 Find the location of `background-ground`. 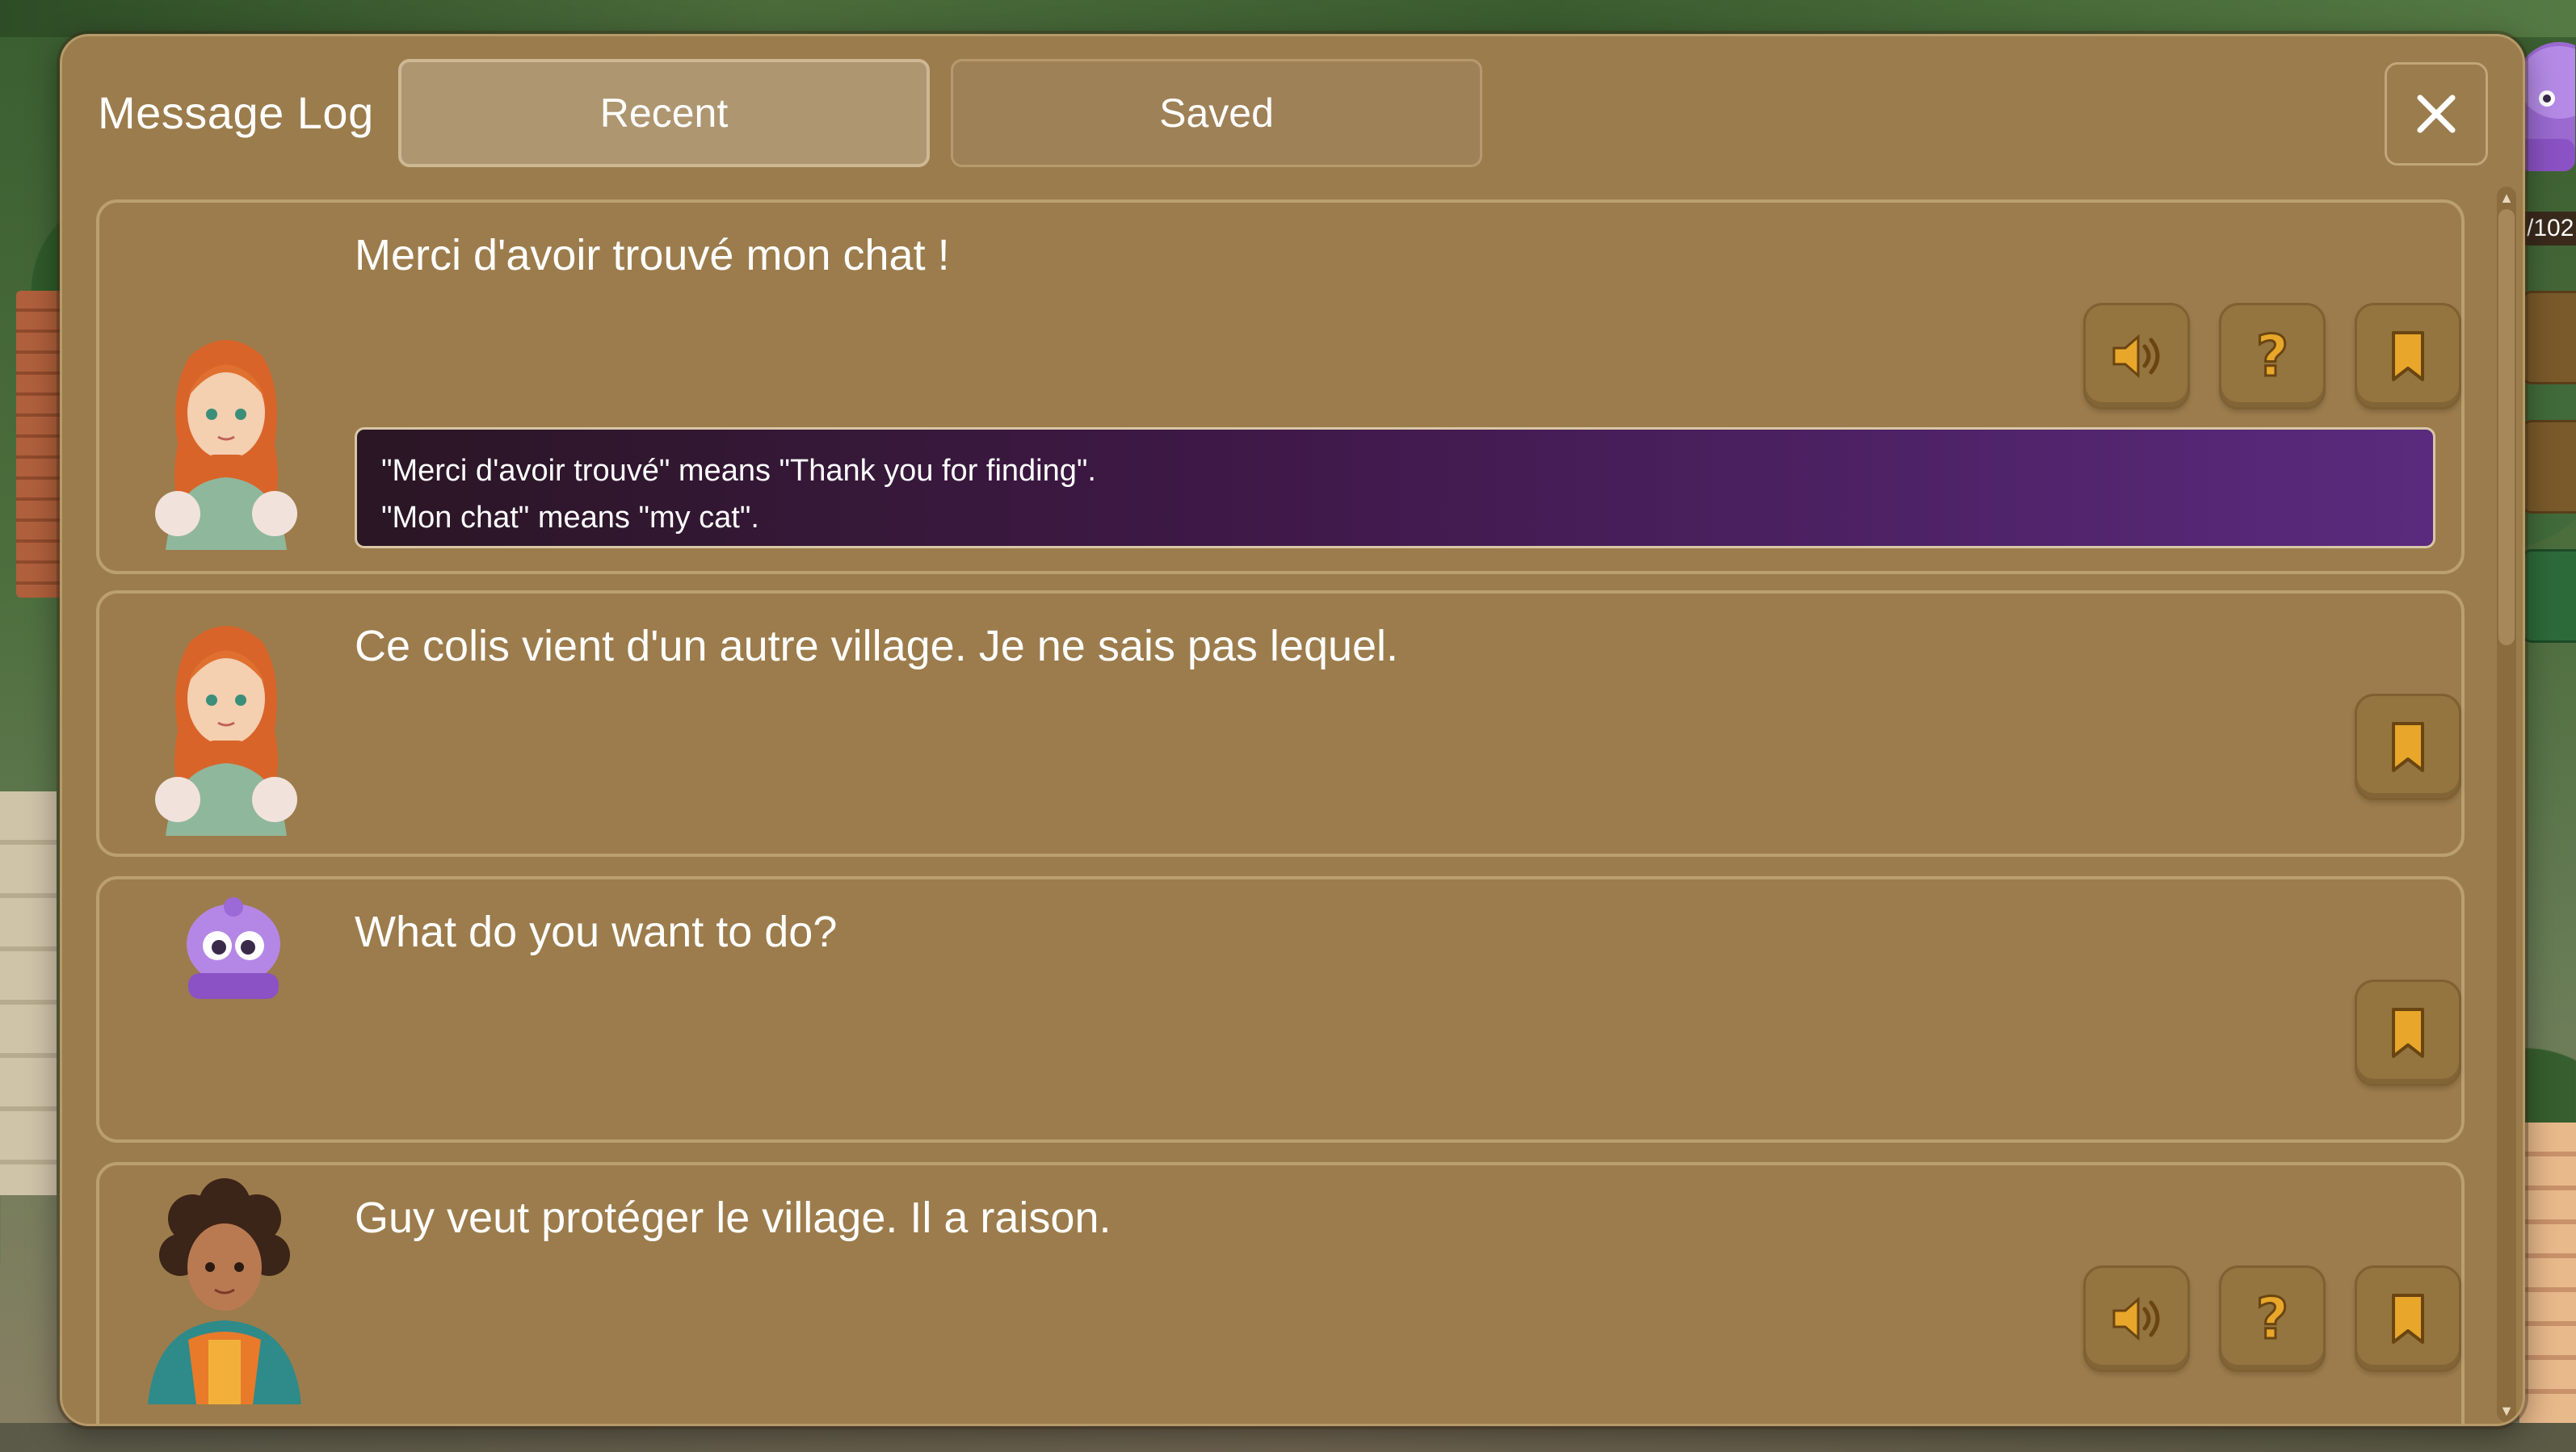

background-ground is located at coordinates (1288, 1437).